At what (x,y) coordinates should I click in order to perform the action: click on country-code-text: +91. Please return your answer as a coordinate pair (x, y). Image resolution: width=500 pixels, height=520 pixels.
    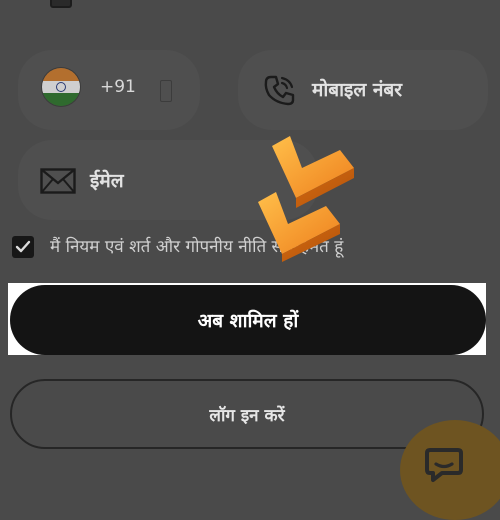
    Looking at the image, I should click on (118, 87).